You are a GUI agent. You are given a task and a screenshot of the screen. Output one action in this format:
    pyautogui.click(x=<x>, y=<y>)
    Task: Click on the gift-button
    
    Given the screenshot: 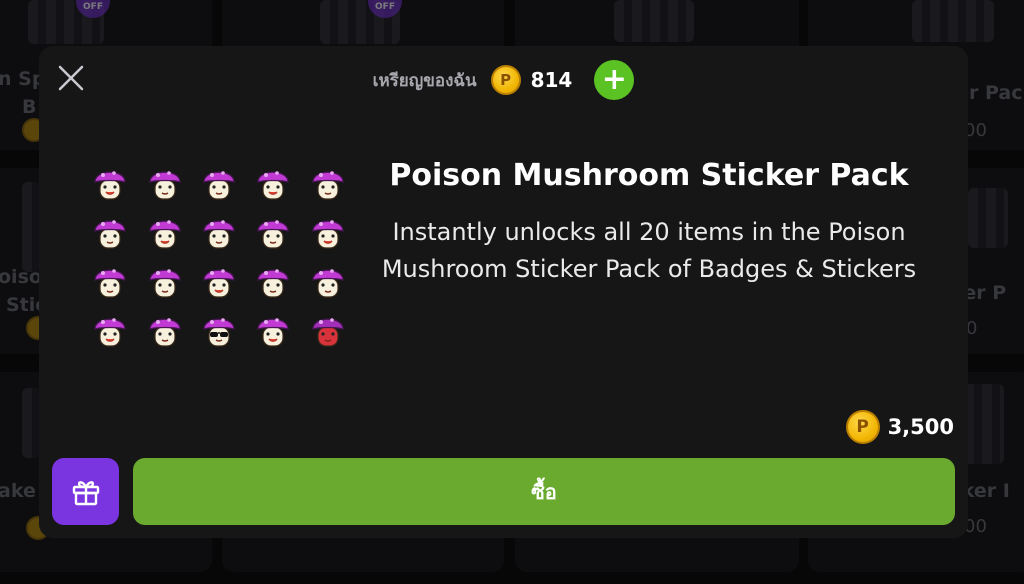 What is the action you would take?
    pyautogui.click(x=85, y=491)
    